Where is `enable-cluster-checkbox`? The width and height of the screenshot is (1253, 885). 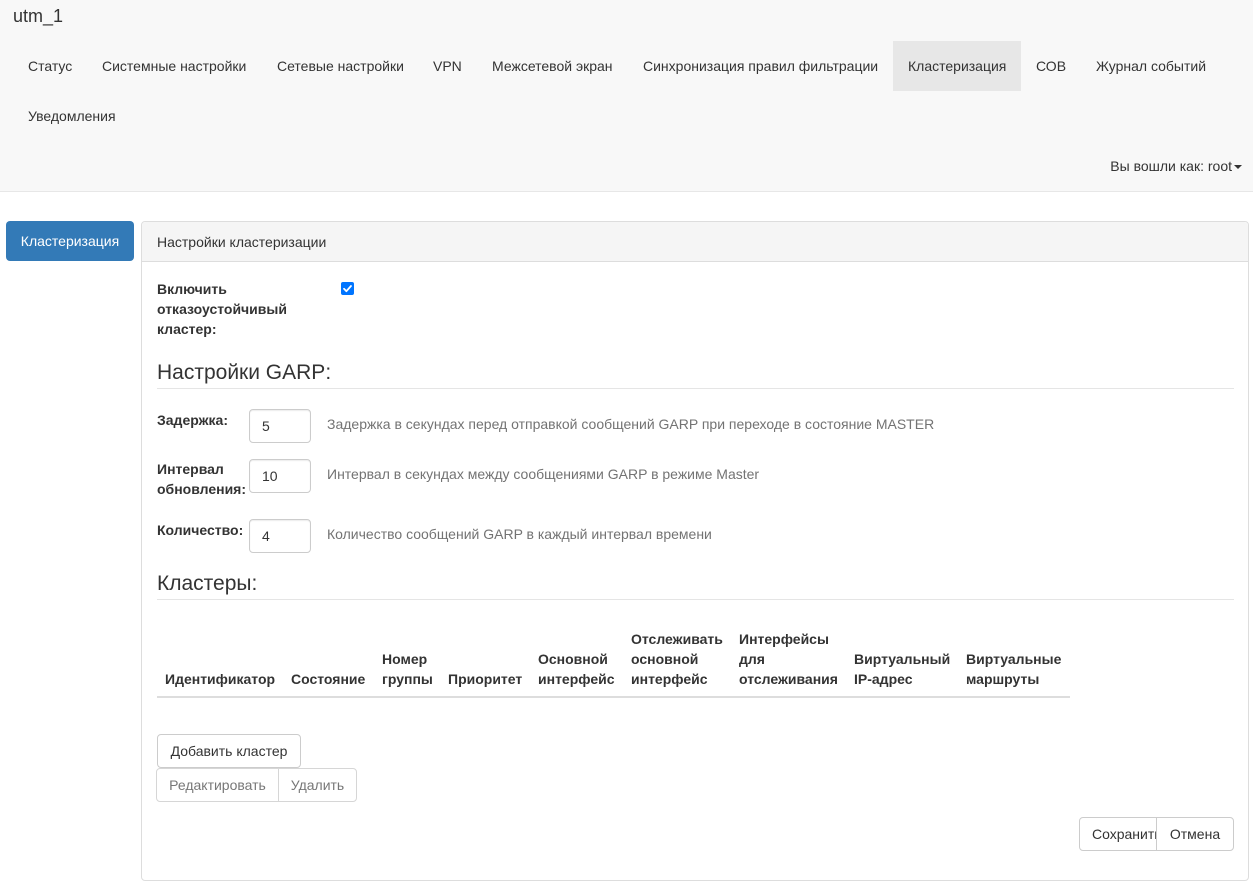 enable-cluster-checkbox is located at coordinates (347, 288).